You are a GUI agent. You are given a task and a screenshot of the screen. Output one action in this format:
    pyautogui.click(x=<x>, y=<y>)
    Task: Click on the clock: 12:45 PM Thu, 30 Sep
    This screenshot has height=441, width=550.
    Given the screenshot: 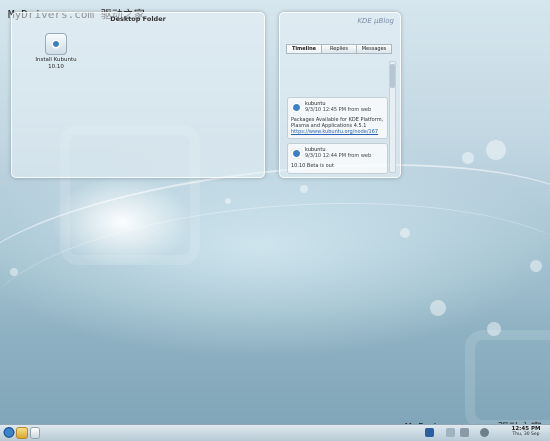 What is the action you would take?
    pyautogui.click(x=526, y=432)
    